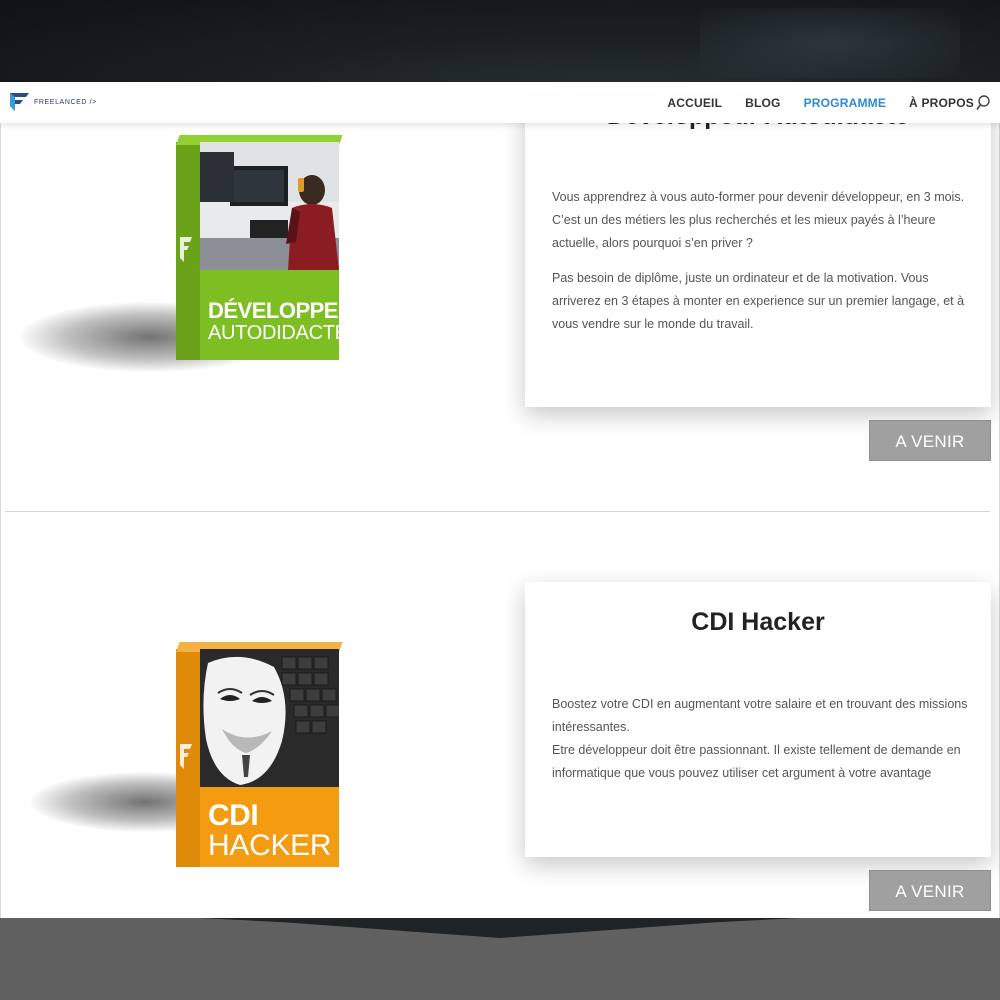  What do you see at coordinates (497, 511) in the screenshot?
I see `section-divider` at bounding box center [497, 511].